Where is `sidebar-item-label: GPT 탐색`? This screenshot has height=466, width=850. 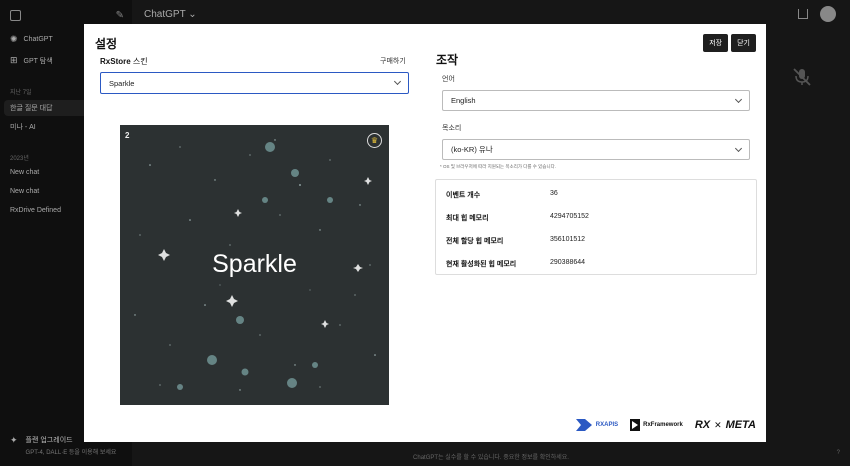
sidebar-item-label: GPT 탐색 is located at coordinates (38, 61).